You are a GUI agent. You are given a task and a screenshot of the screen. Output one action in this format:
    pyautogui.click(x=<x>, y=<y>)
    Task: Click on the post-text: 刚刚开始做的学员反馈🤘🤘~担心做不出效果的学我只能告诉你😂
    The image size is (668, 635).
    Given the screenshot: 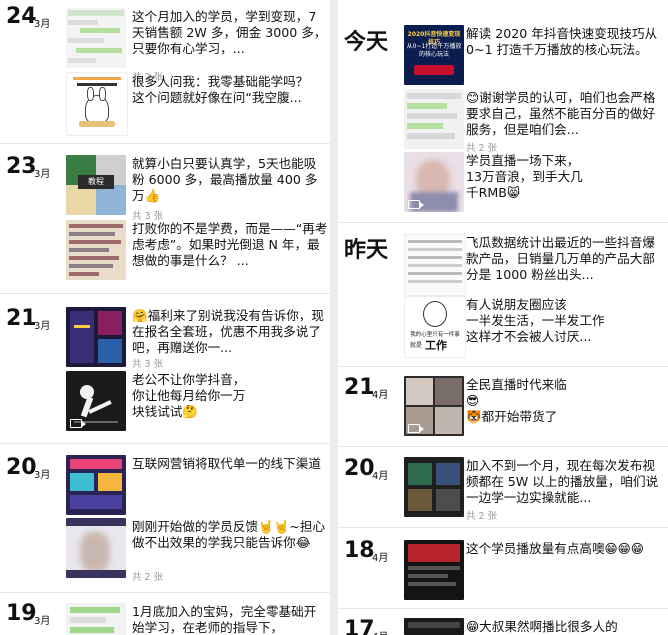 What is the action you would take?
    pyautogui.click(x=230, y=535)
    